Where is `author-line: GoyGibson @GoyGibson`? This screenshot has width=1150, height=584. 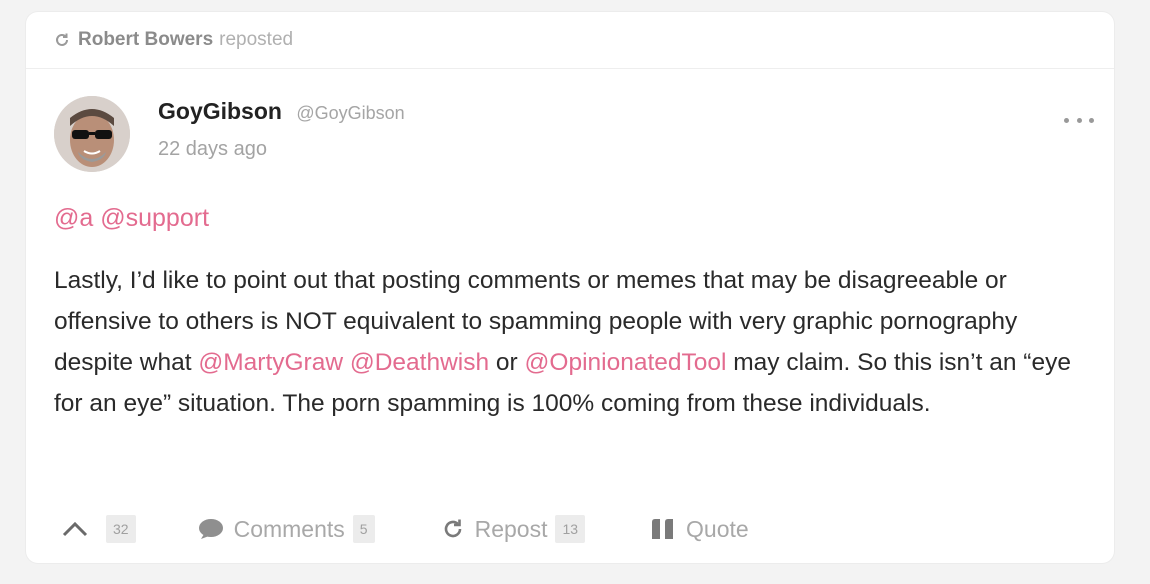
author-line: GoyGibson @GoyGibson is located at coordinates (281, 111).